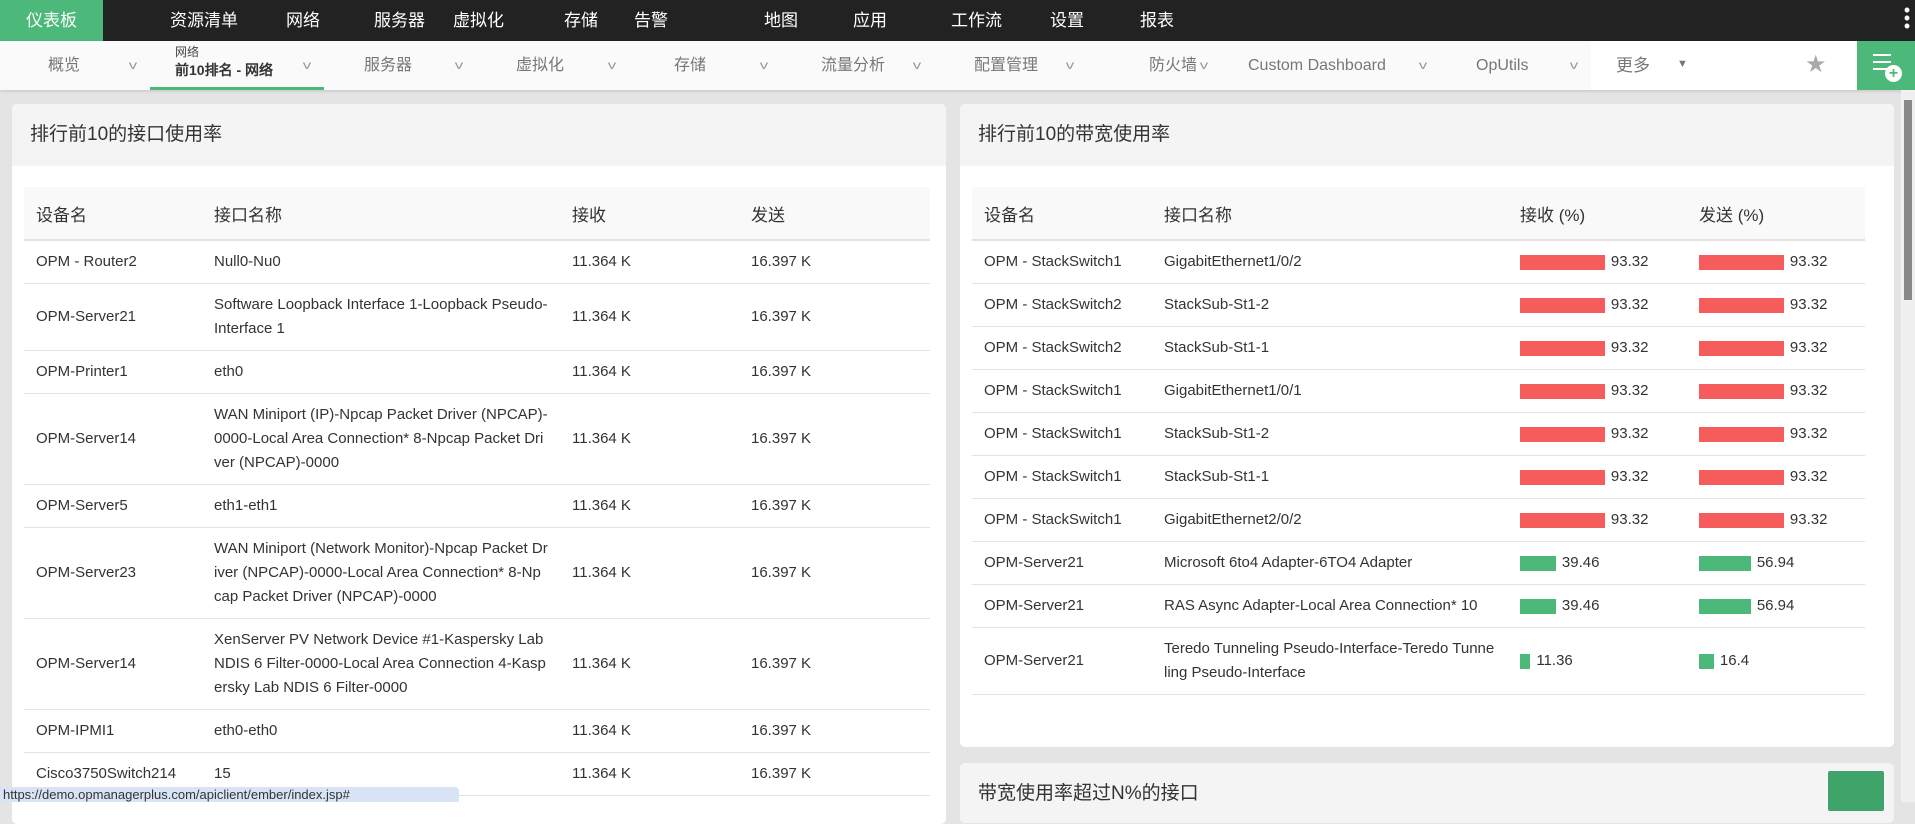 The image size is (1915, 824). Describe the element at coordinates (1907, 18) in the screenshot. I see `more-options-icon: • • •` at that location.